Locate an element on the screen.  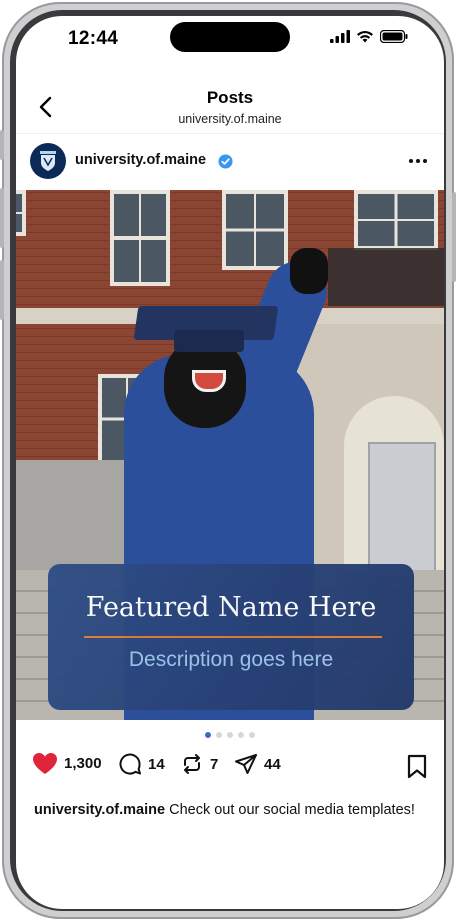
university-seal-logo-icon is located at coordinates (48, 161).